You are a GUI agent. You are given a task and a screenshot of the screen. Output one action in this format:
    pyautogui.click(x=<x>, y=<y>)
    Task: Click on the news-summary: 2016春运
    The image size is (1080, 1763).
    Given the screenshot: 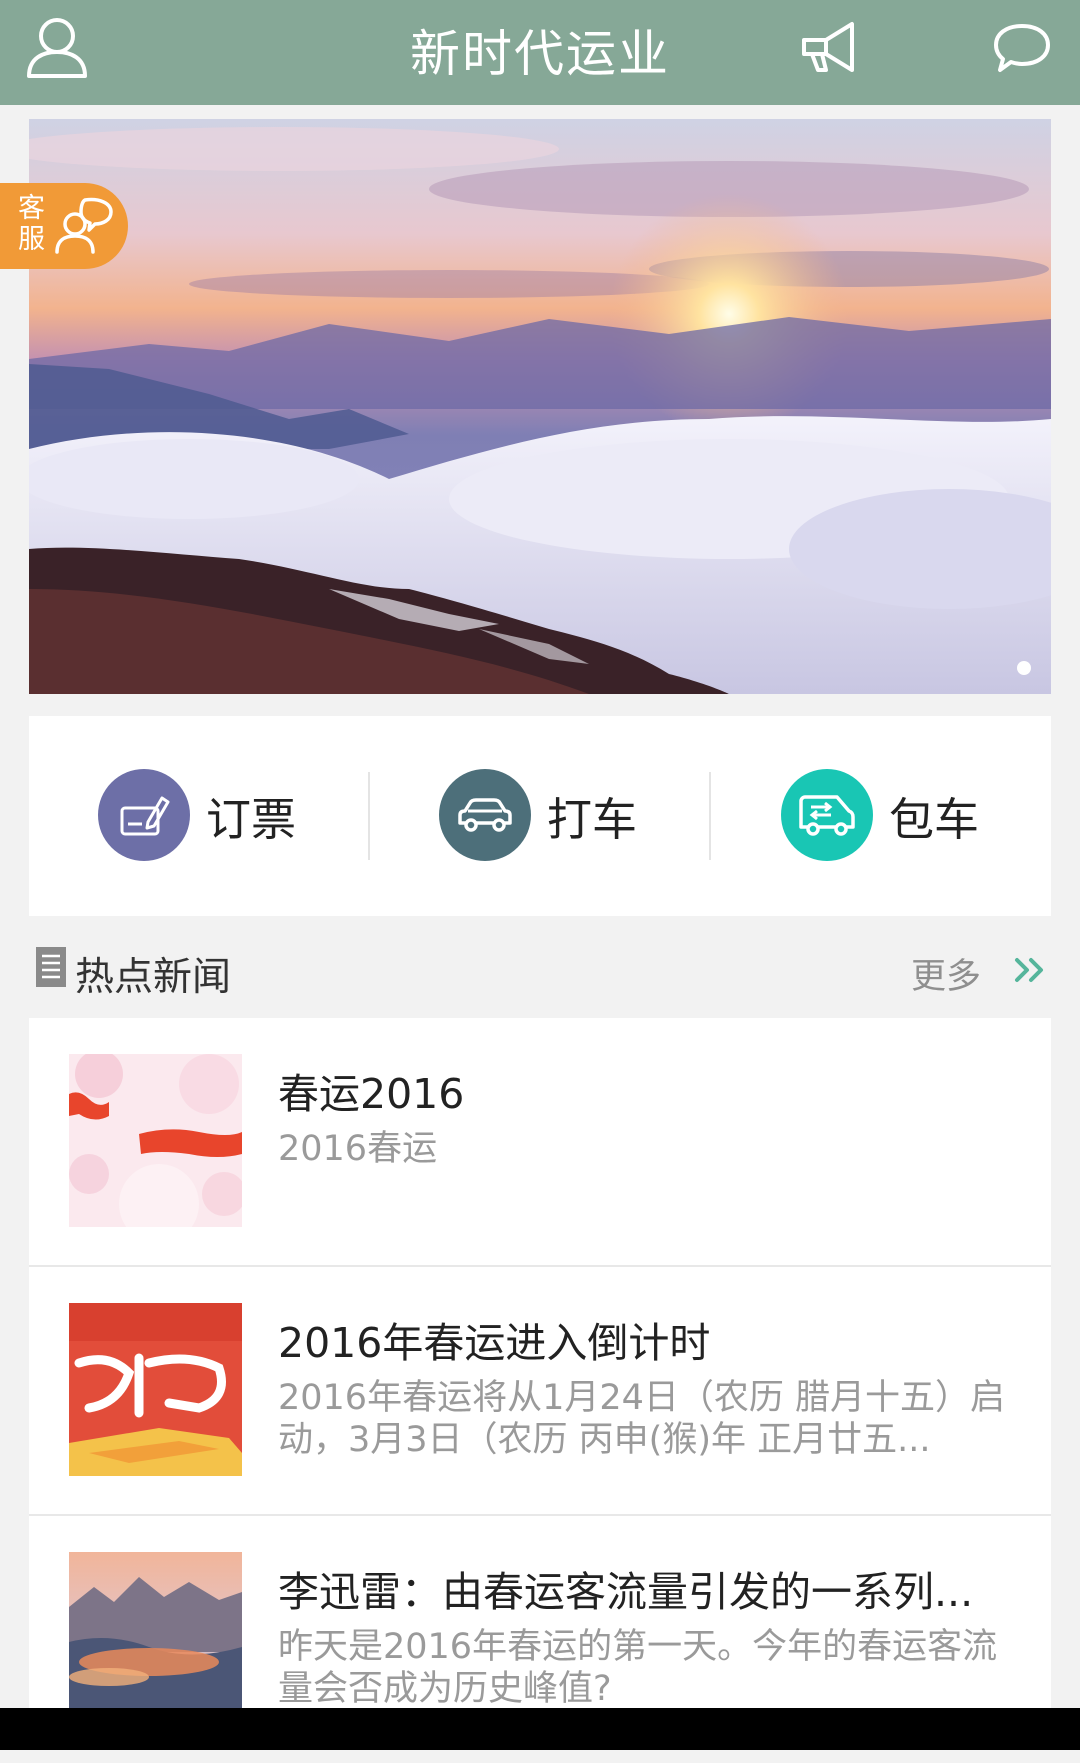 What is the action you would take?
    pyautogui.click(x=358, y=1149)
    